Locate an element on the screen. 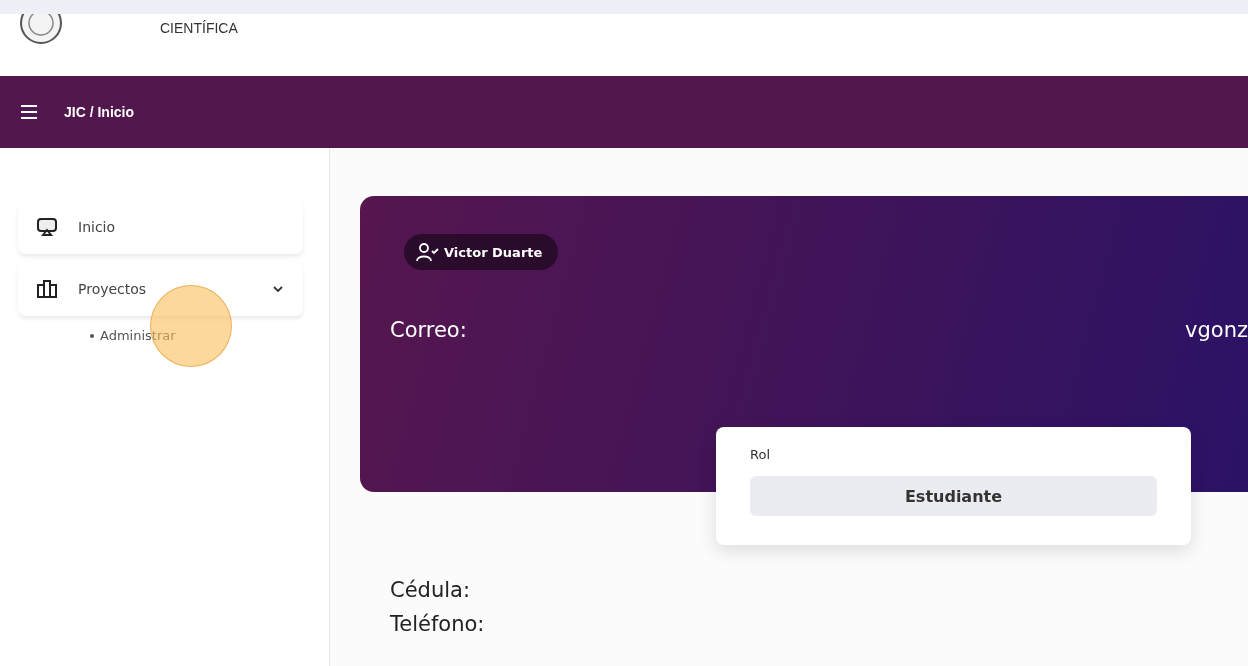  screen-icon is located at coordinates (47, 227).